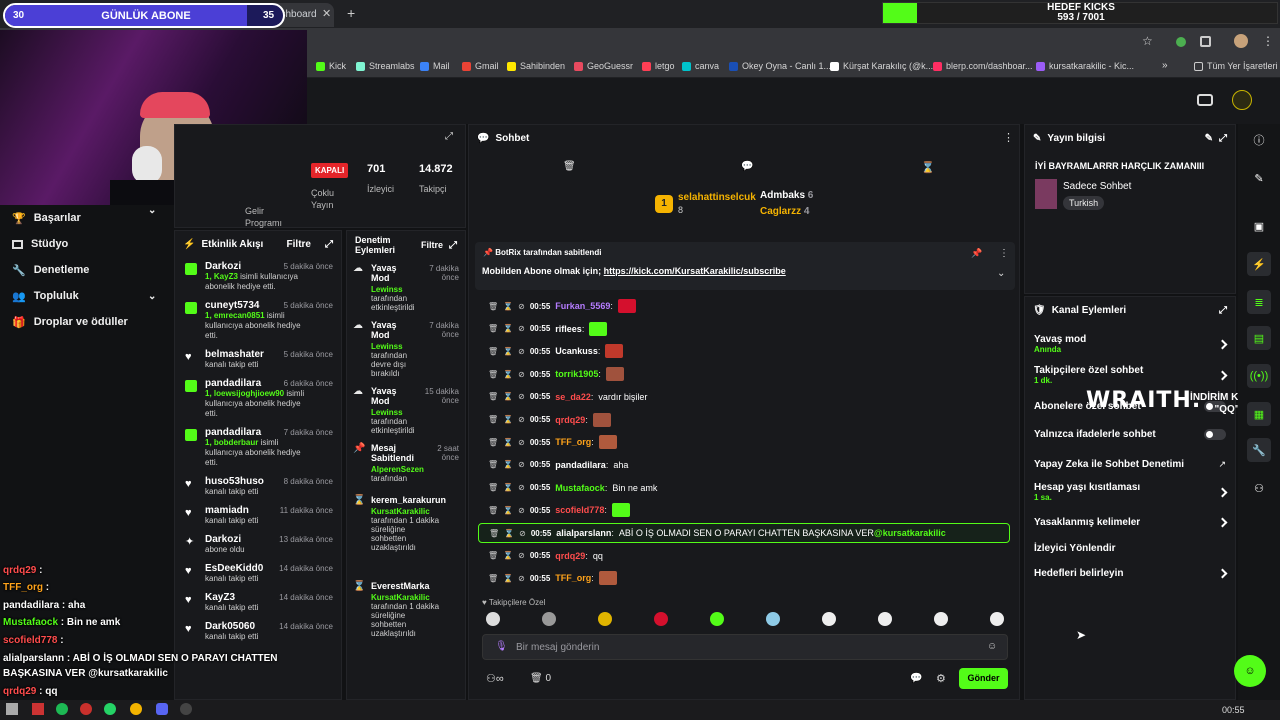 The image size is (1280, 720). I want to click on user-avatar, so click(1242, 100).